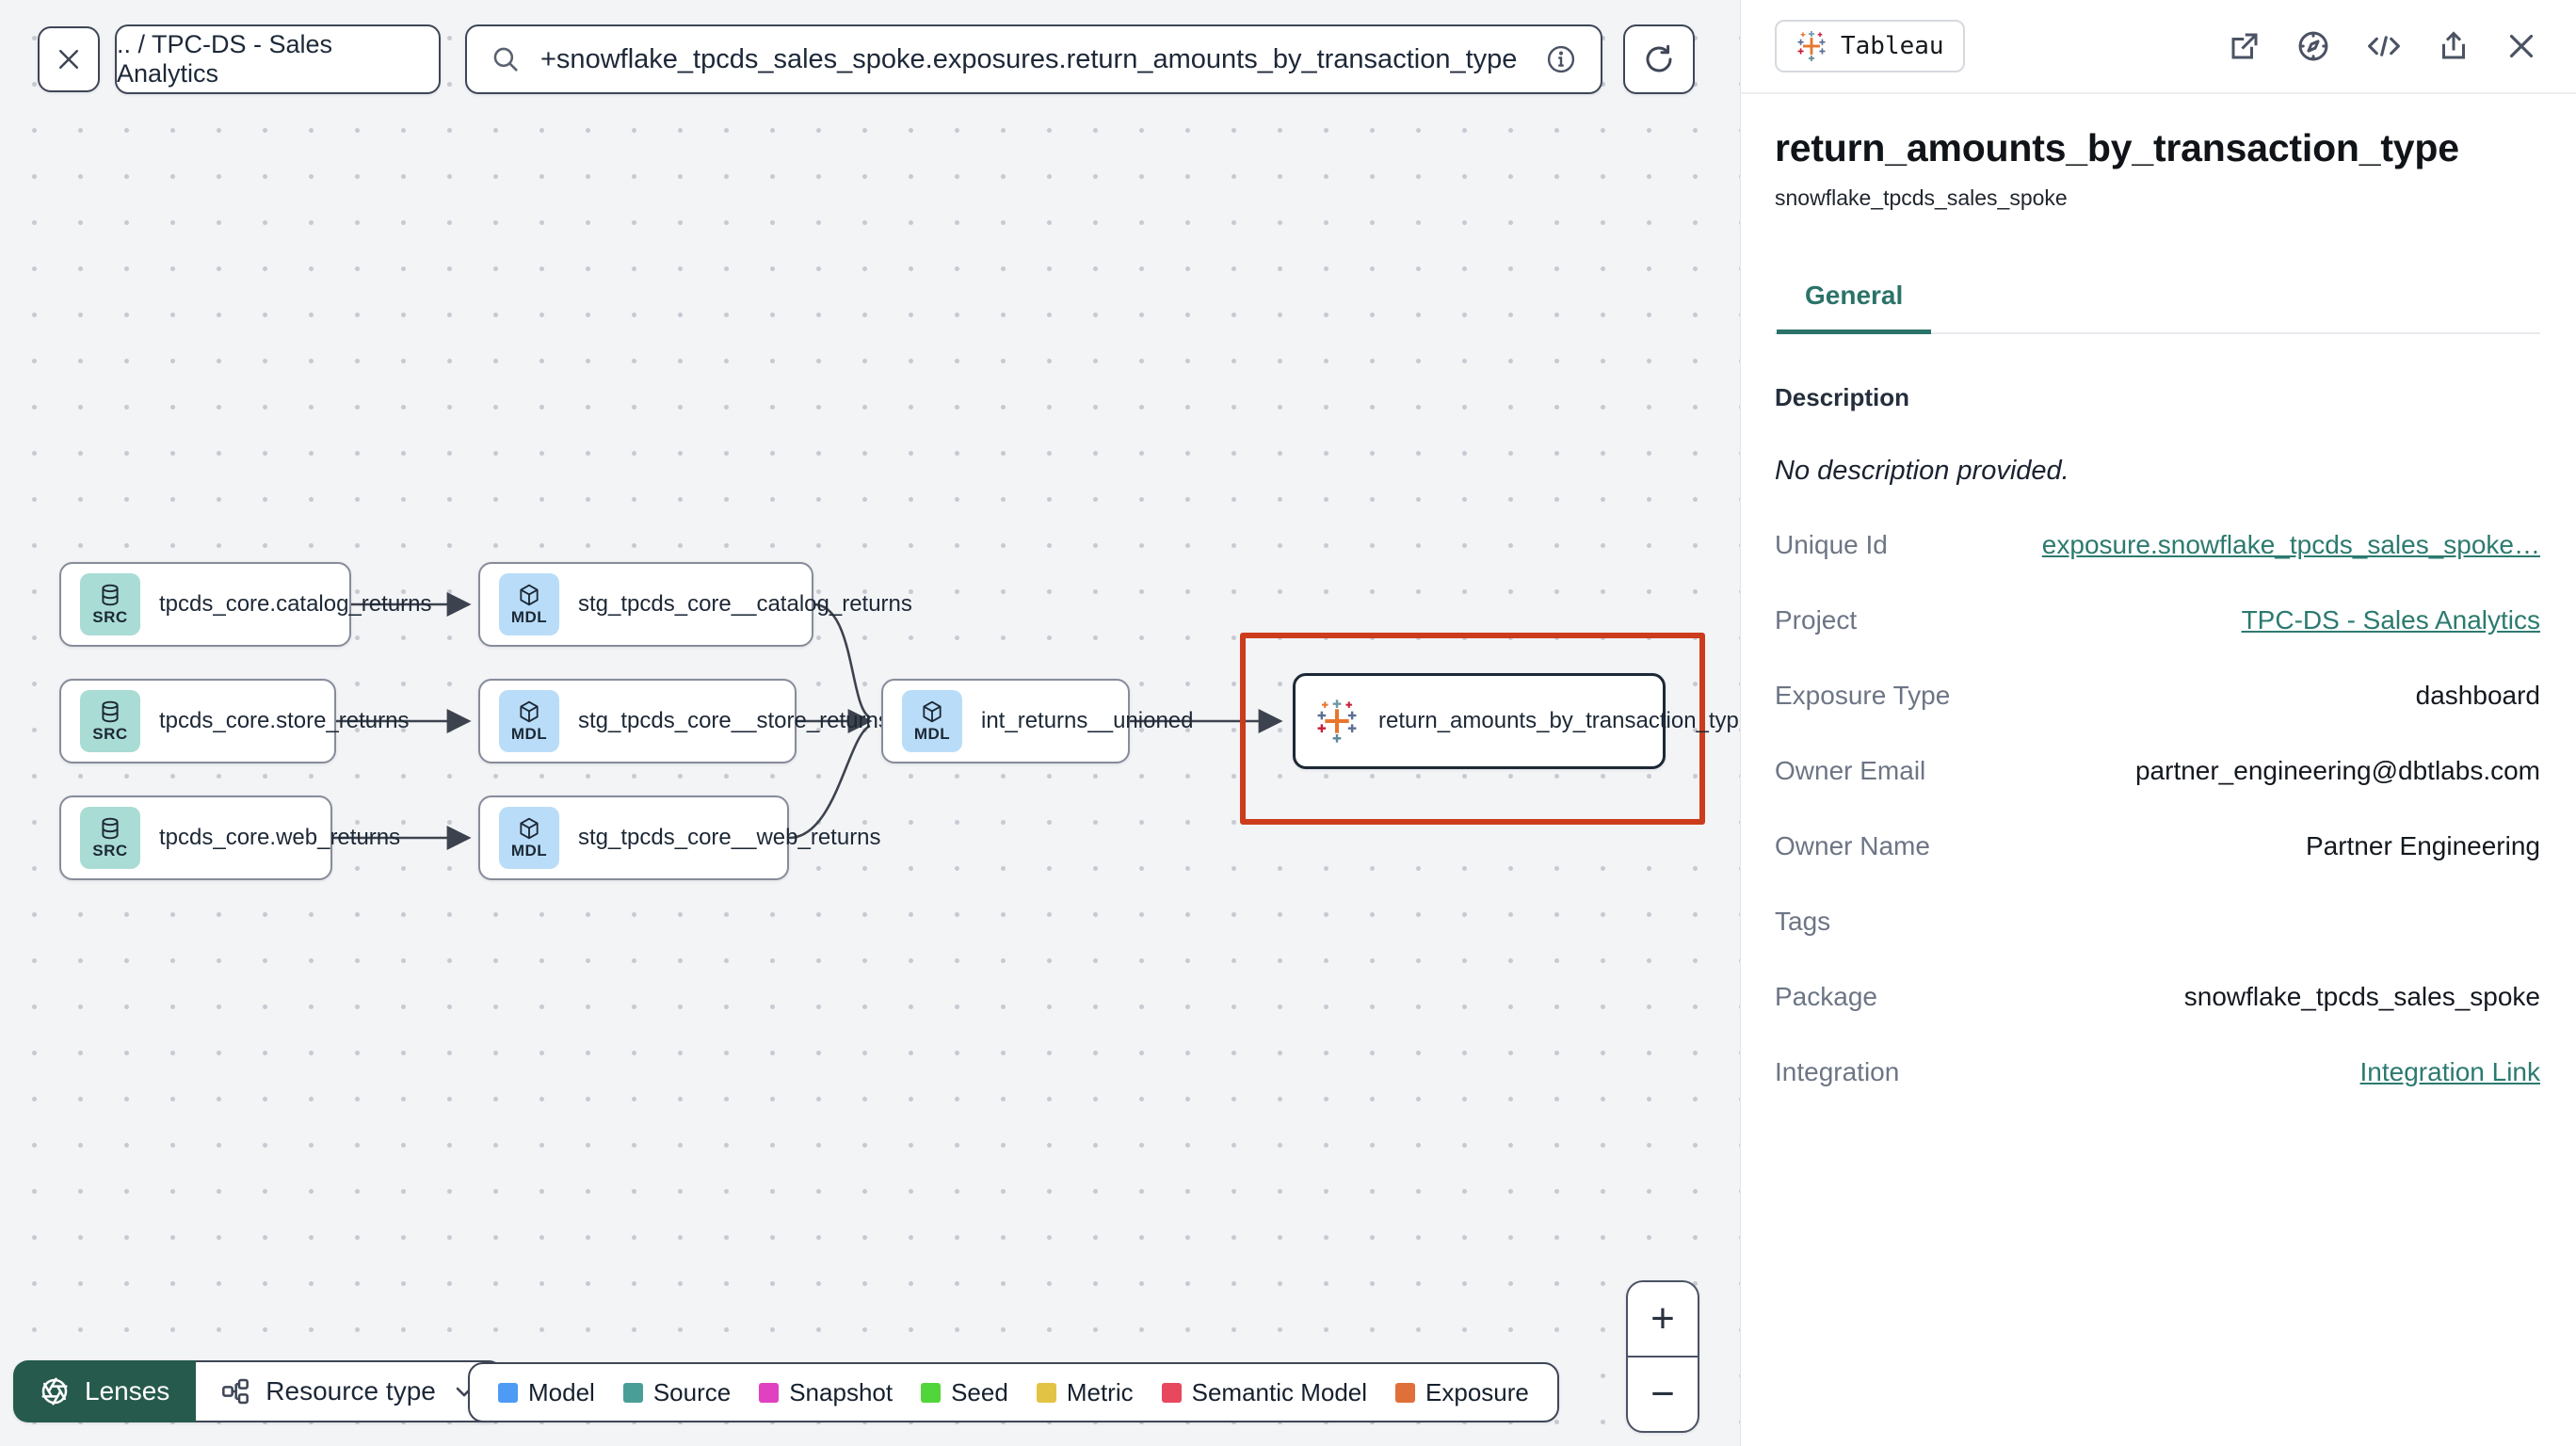 The height and width of the screenshot is (1446, 2576). Describe the element at coordinates (676, 1392) in the screenshot. I see `legend-item-source: Source` at that location.